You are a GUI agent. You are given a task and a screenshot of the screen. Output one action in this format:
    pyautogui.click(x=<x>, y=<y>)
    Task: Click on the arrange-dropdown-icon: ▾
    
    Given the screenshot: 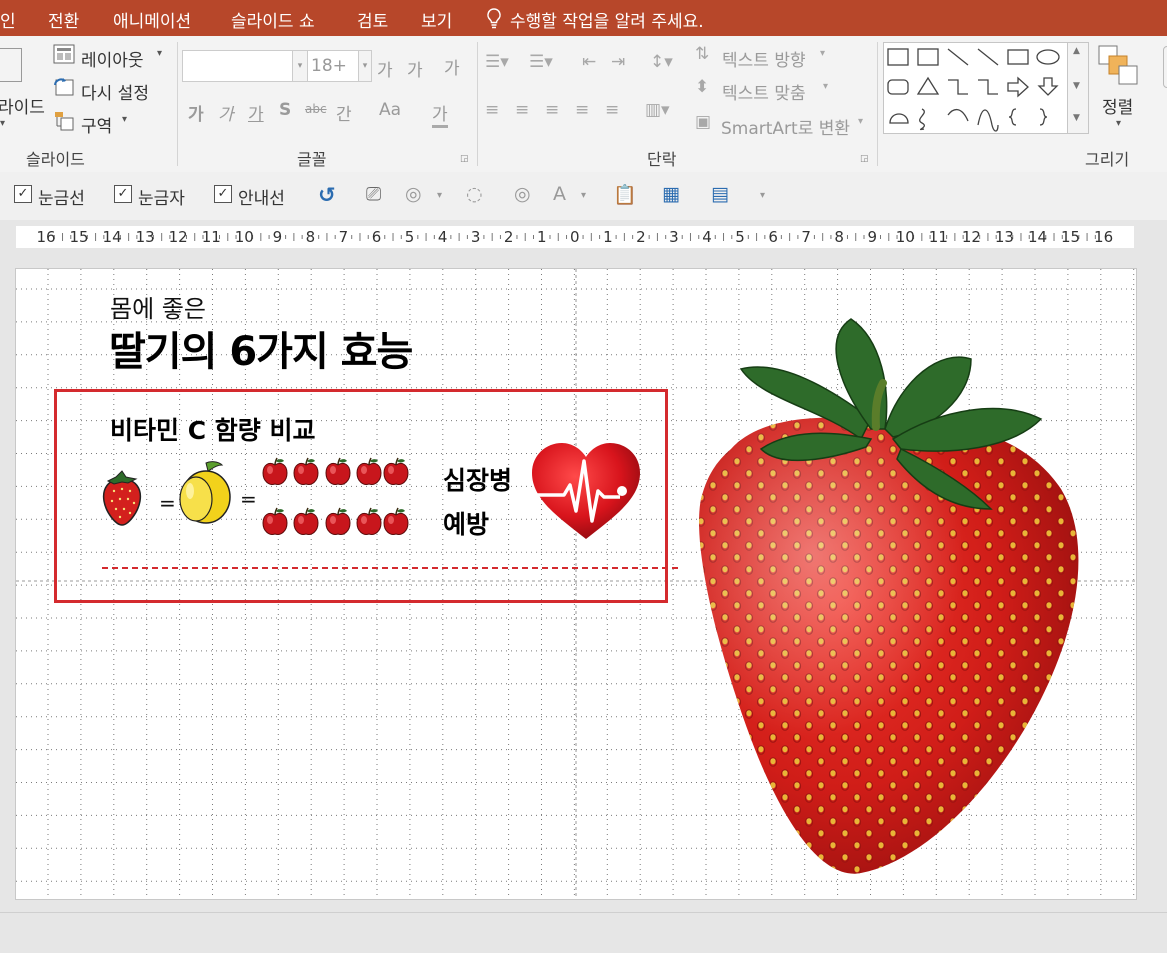 What is the action you would take?
    pyautogui.click(x=1118, y=123)
    